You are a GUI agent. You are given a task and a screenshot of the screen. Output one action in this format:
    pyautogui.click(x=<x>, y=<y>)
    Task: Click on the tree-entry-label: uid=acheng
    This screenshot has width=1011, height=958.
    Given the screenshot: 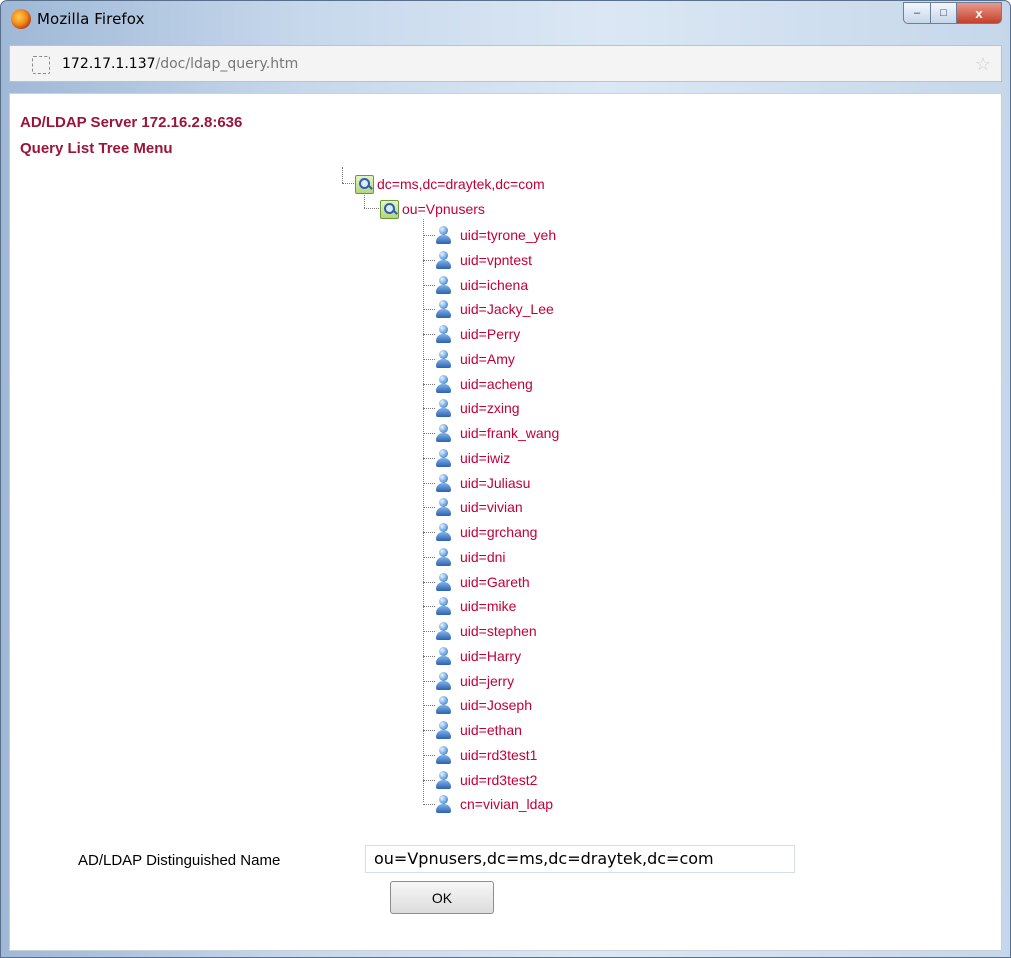 What is the action you would take?
    pyautogui.click(x=496, y=384)
    